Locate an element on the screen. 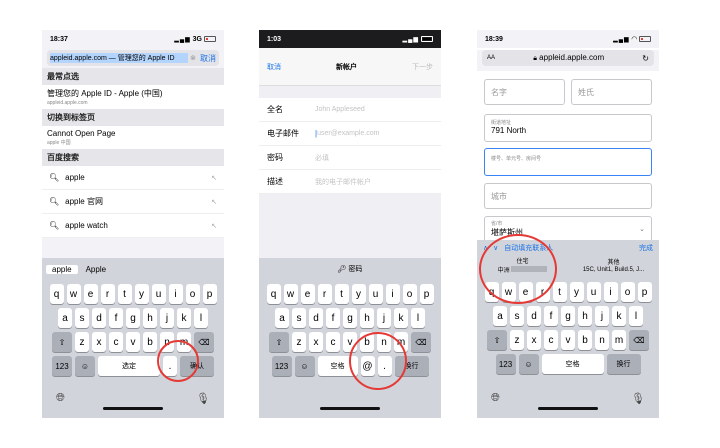 The height and width of the screenshot is (448, 720). key-z: z is located at coordinates (517, 340).